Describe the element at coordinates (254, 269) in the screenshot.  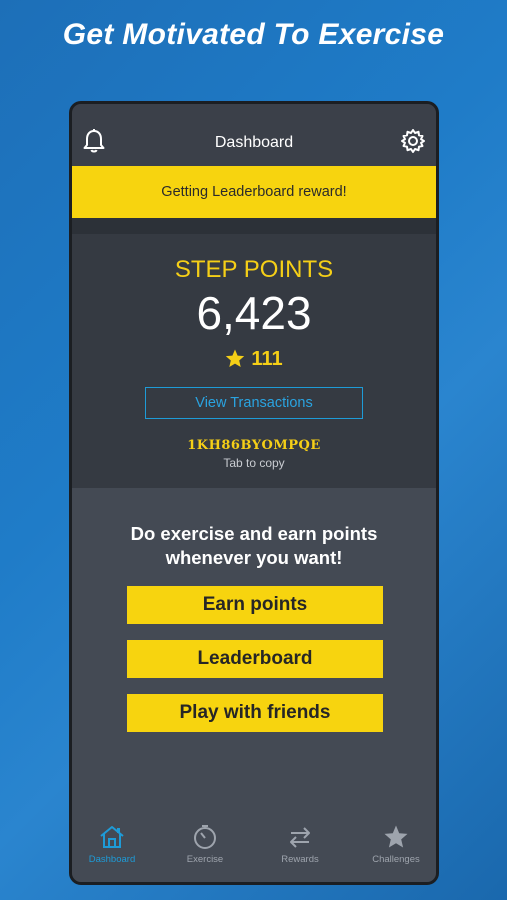
I see `step-points-label: STEP POINTS` at that location.